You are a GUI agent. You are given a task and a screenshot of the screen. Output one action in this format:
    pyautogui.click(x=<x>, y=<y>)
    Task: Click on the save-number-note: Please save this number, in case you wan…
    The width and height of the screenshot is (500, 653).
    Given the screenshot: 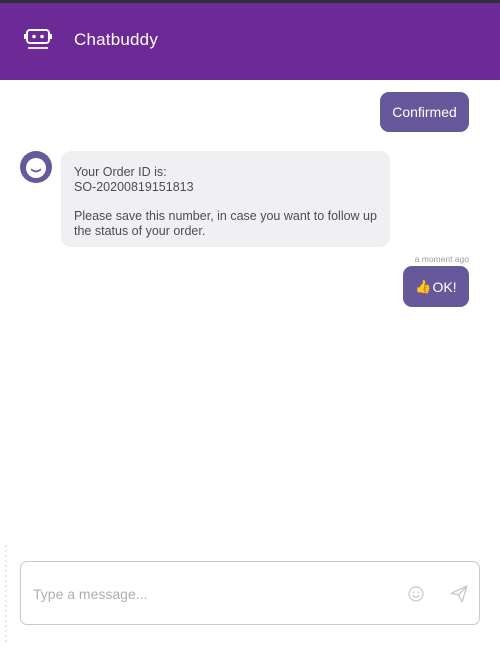 What is the action you would take?
    pyautogui.click(x=225, y=223)
    